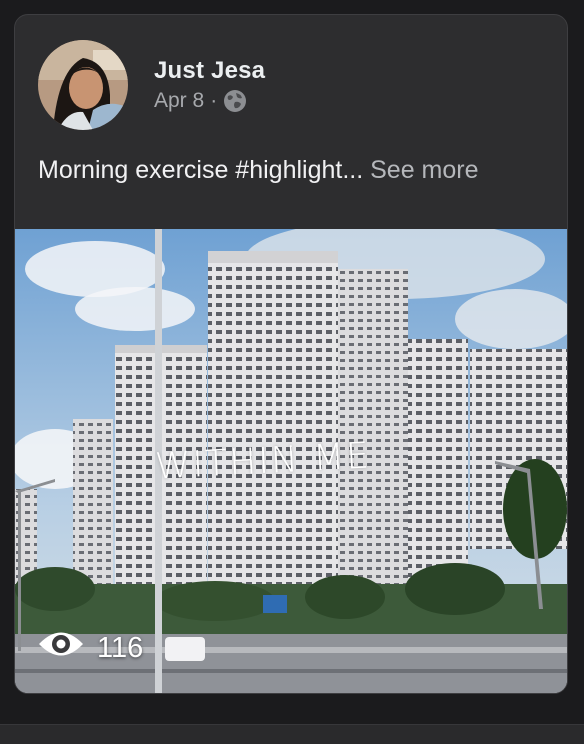 The image size is (584, 744). Describe the element at coordinates (61, 648) in the screenshot. I see `eye-icon` at that location.